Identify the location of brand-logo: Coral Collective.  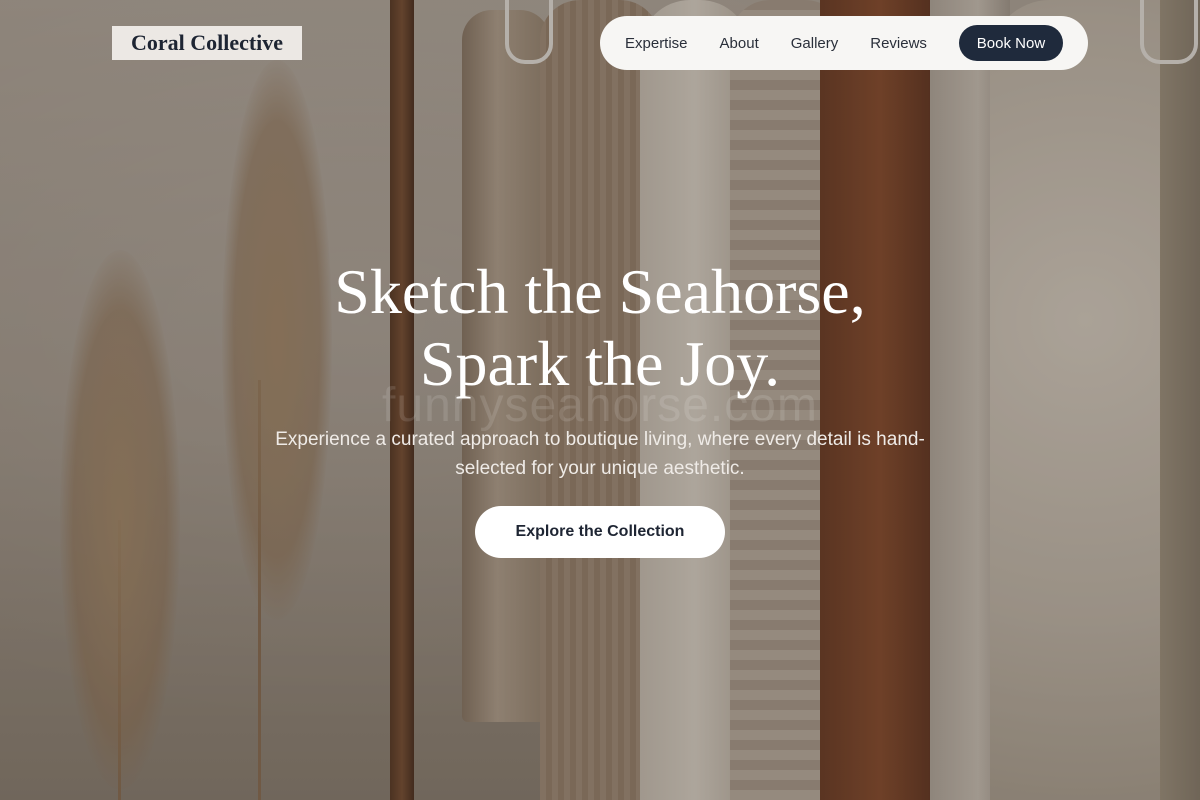
(207, 43).